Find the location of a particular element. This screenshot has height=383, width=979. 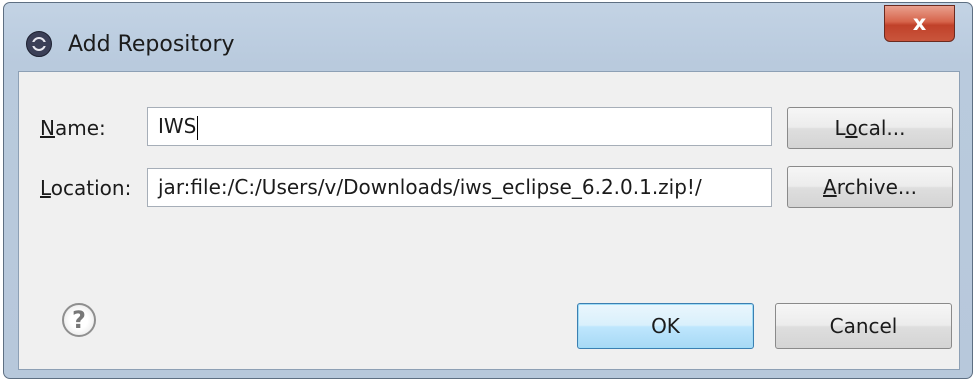

location-label: Location: is located at coordinates (85, 188).